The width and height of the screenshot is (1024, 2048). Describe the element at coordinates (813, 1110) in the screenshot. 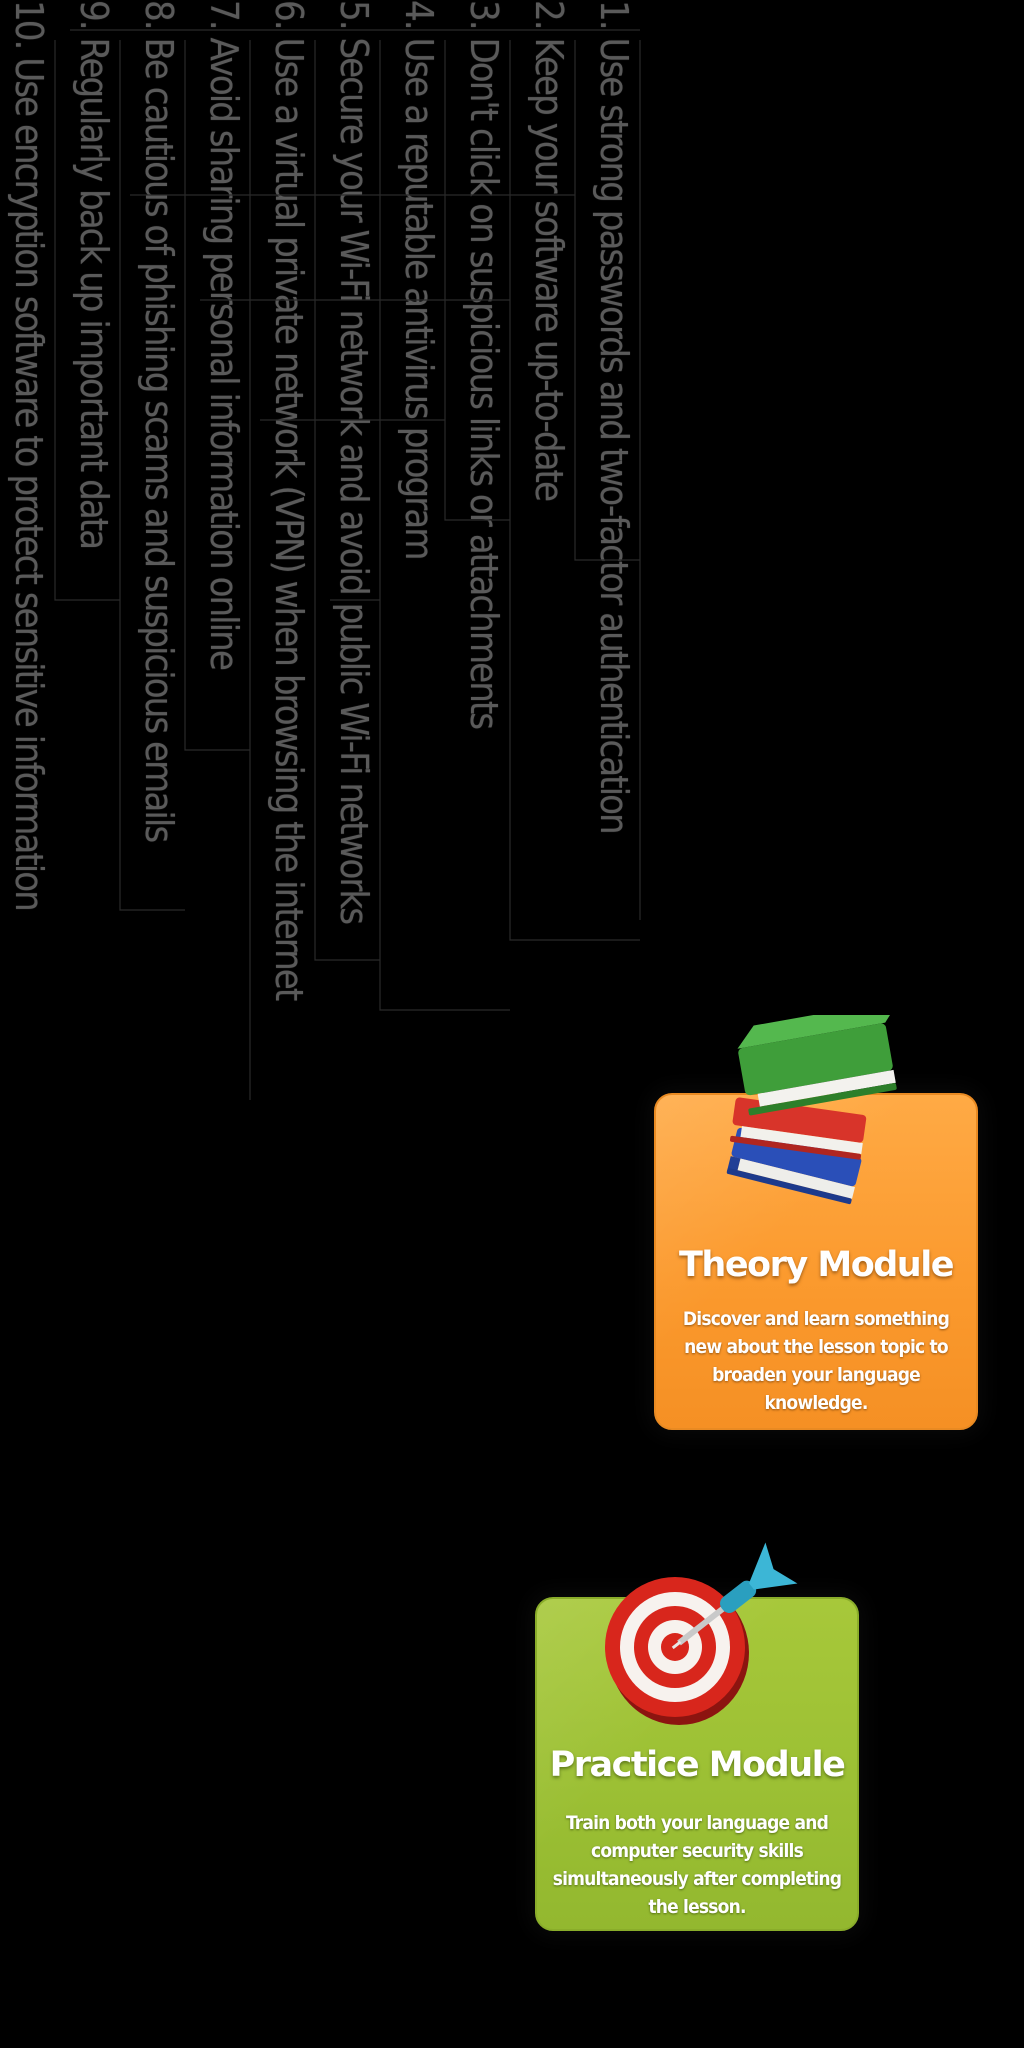

I see `books-icon` at that location.